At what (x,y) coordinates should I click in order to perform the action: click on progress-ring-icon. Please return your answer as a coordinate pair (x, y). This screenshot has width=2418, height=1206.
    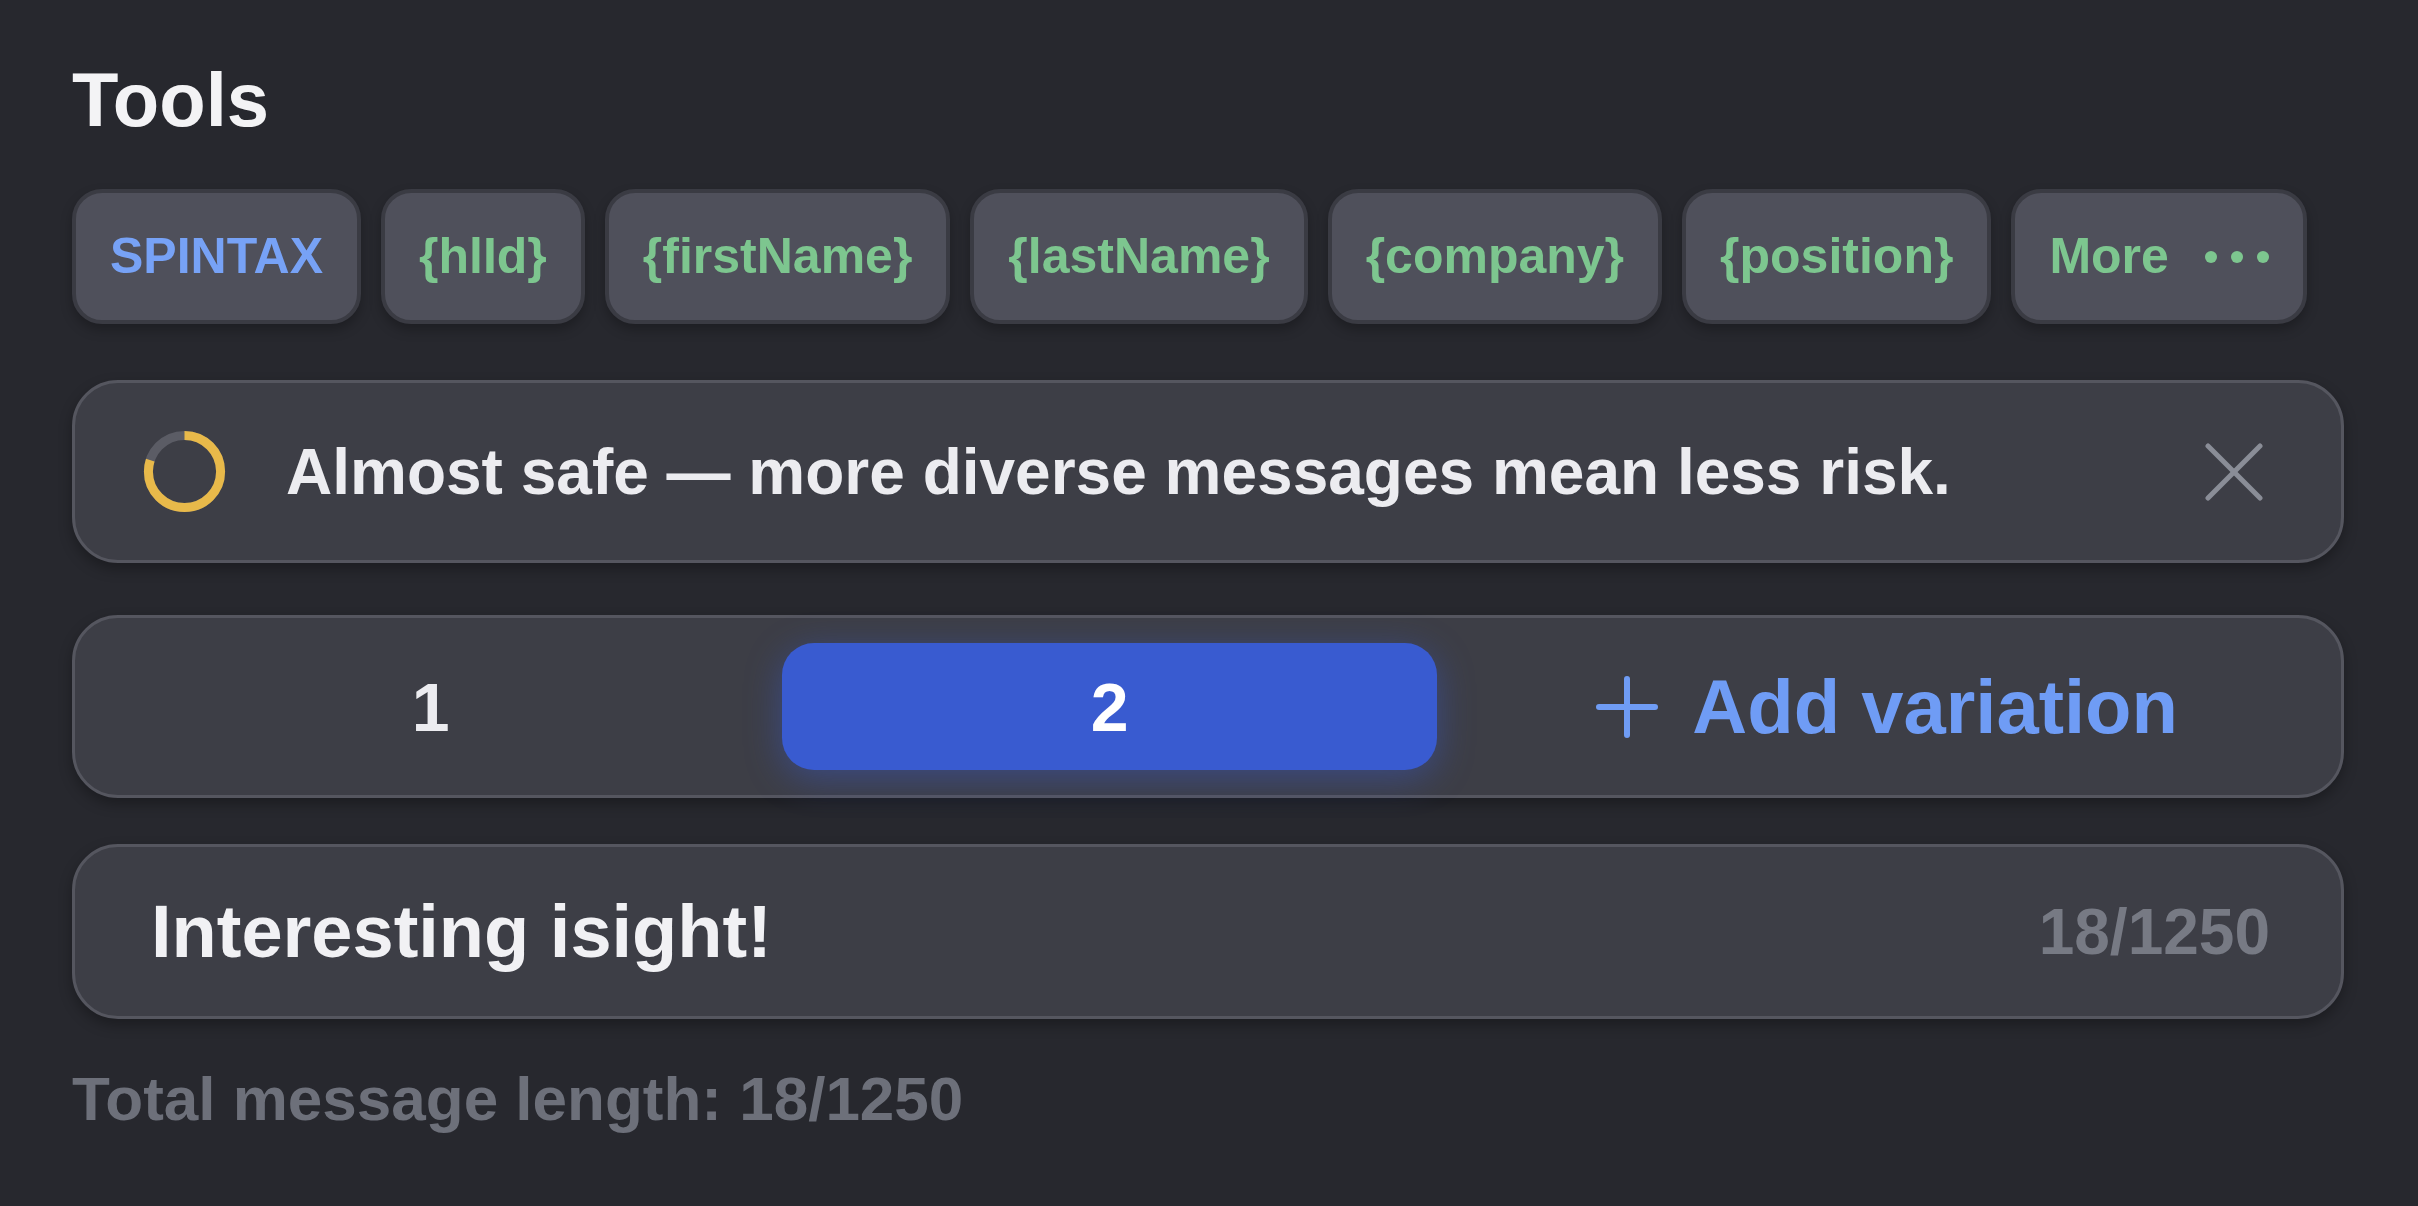
    Looking at the image, I should click on (184, 472).